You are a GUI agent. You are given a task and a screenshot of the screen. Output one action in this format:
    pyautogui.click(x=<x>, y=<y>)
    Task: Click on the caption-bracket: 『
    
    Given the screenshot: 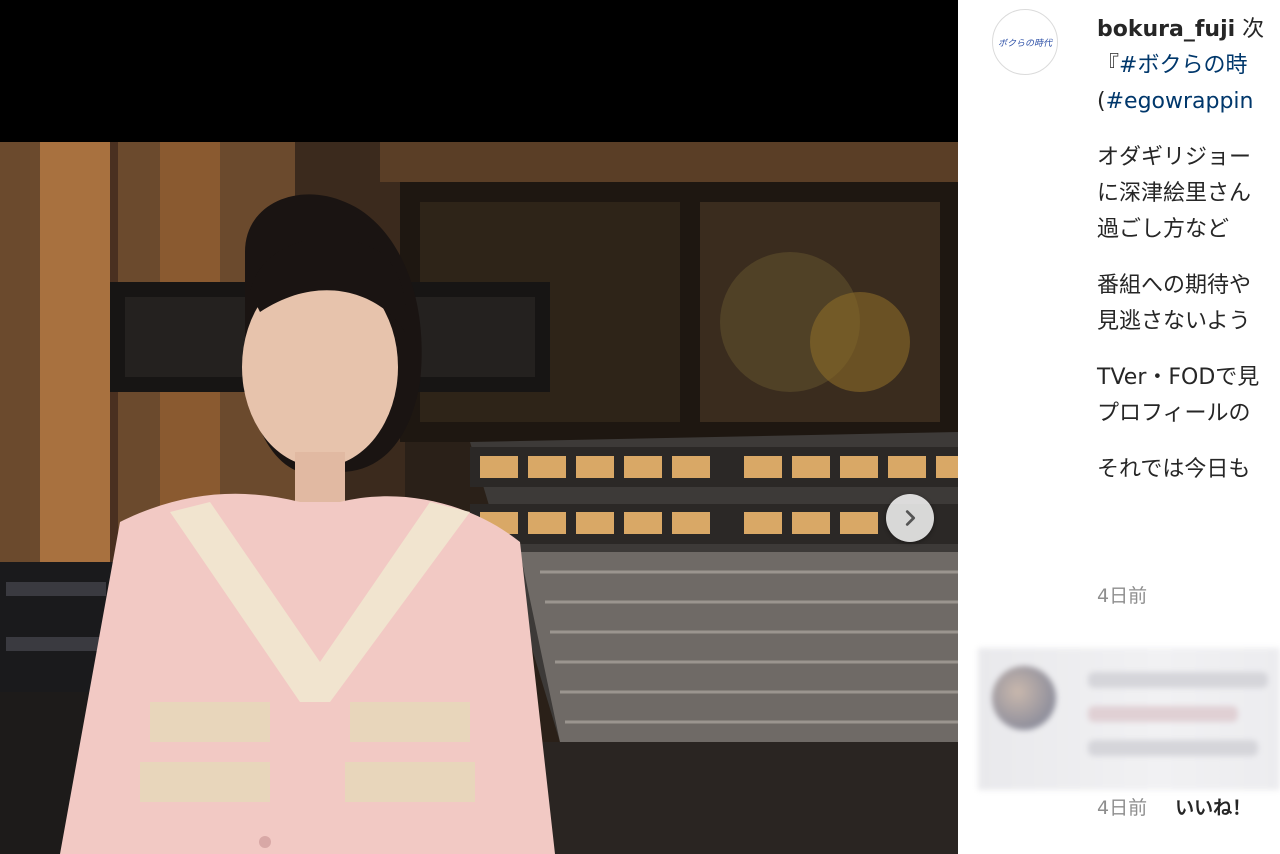 What is the action you would take?
    pyautogui.click(x=1108, y=65)
    